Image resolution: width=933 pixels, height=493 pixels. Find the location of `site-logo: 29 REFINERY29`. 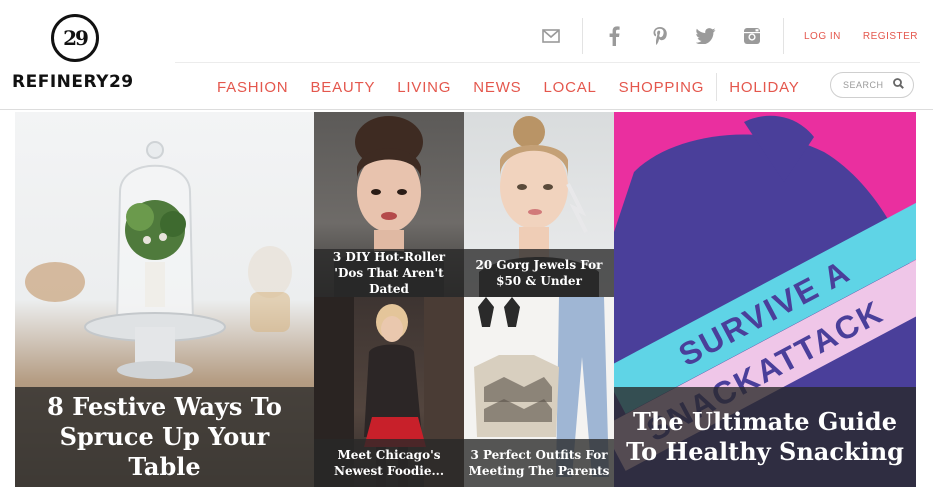

site-logo: 29 REFINERY29 is located at coordinates (82, 55).